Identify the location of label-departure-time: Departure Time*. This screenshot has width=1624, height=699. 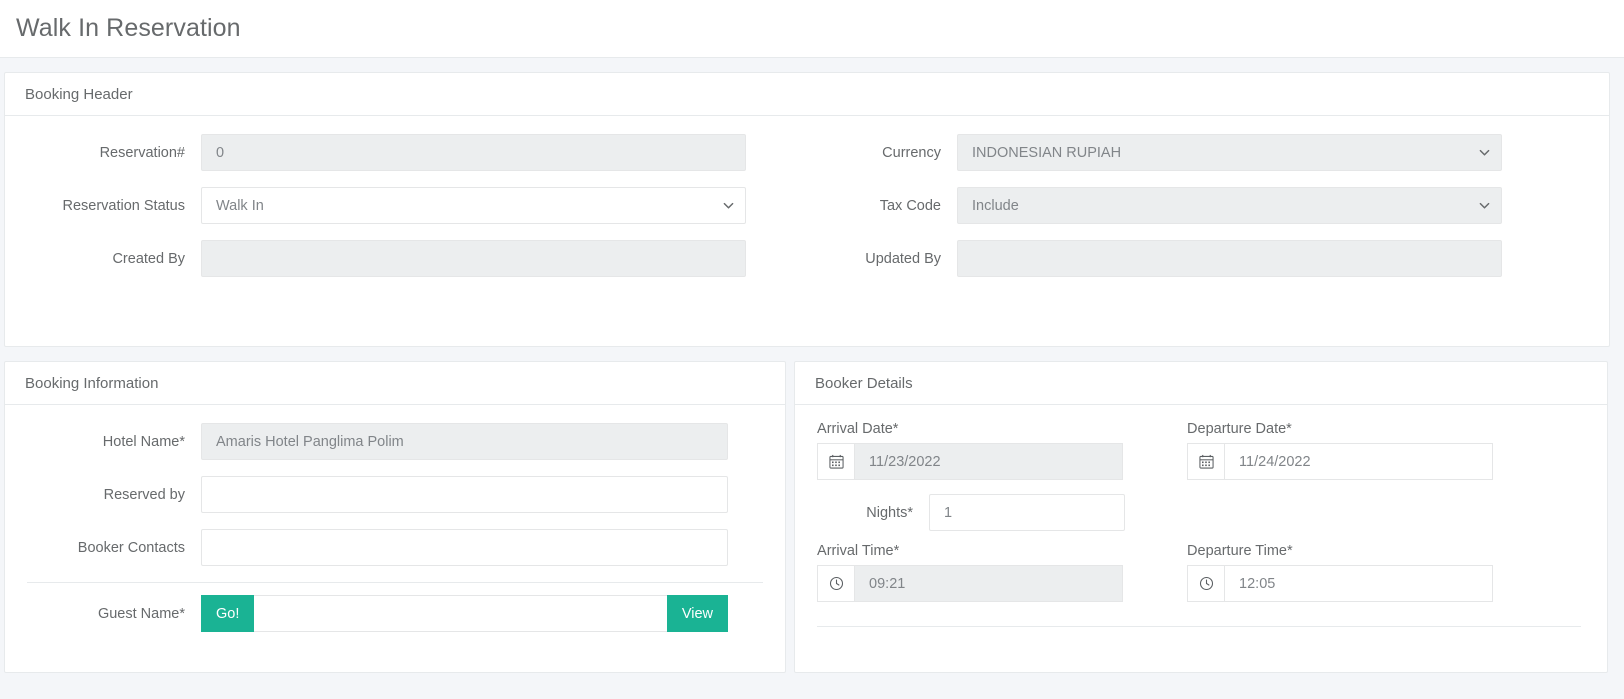
(1240, 551).